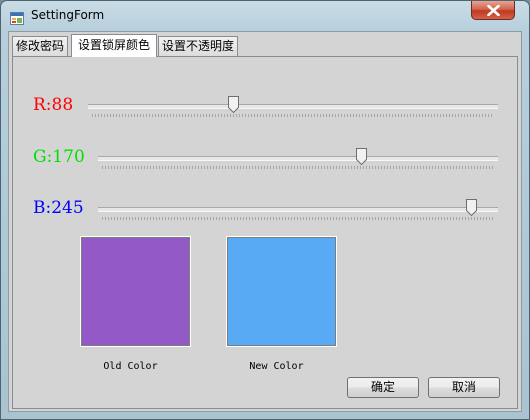 This screenshot has width=530, height=420. What do you see at coordinates (130, 366) in the screenshot?
I see `old-color-caption: Old Color` at bounding box center [130, 366].